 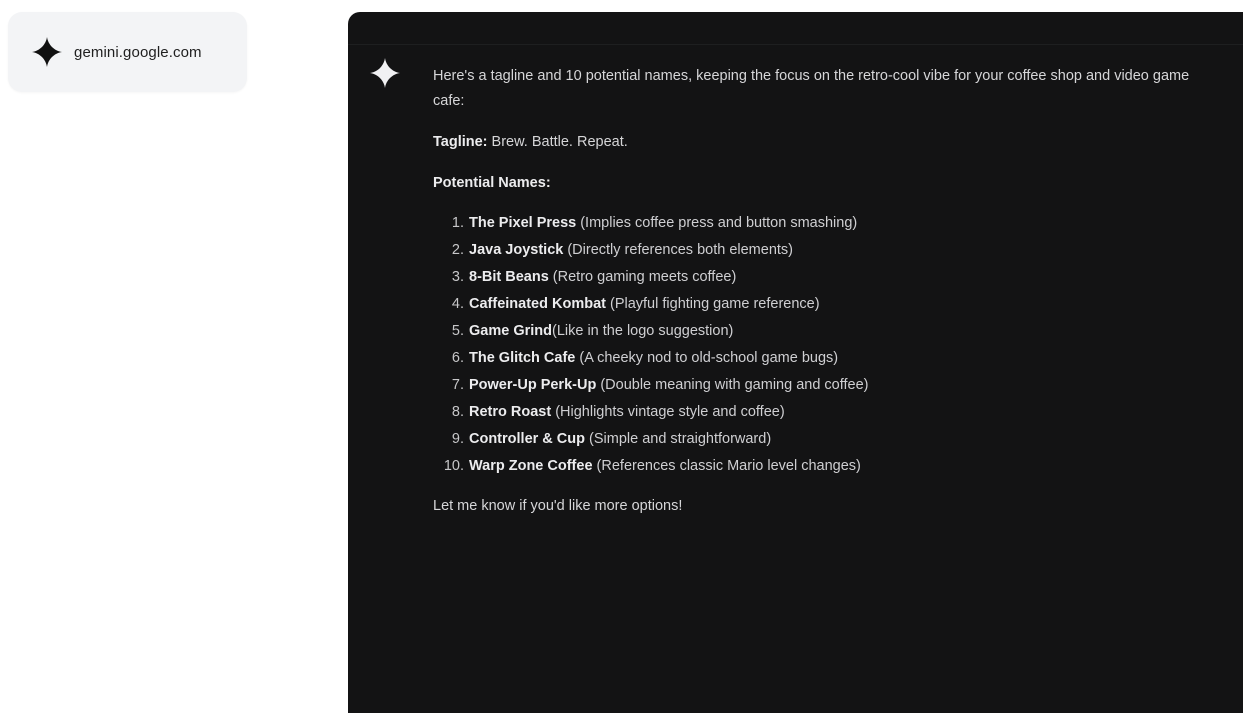 What do you see at coordinates (138, 52) in the screenshot?
I see `source-domain: gemini.google.com` at bounding box center [138, 52].